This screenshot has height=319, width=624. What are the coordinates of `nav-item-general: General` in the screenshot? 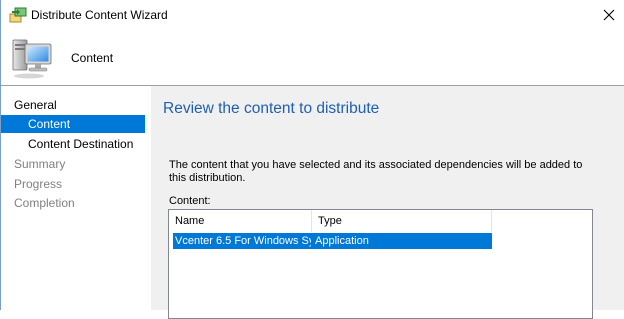 It's located at (73, 105).